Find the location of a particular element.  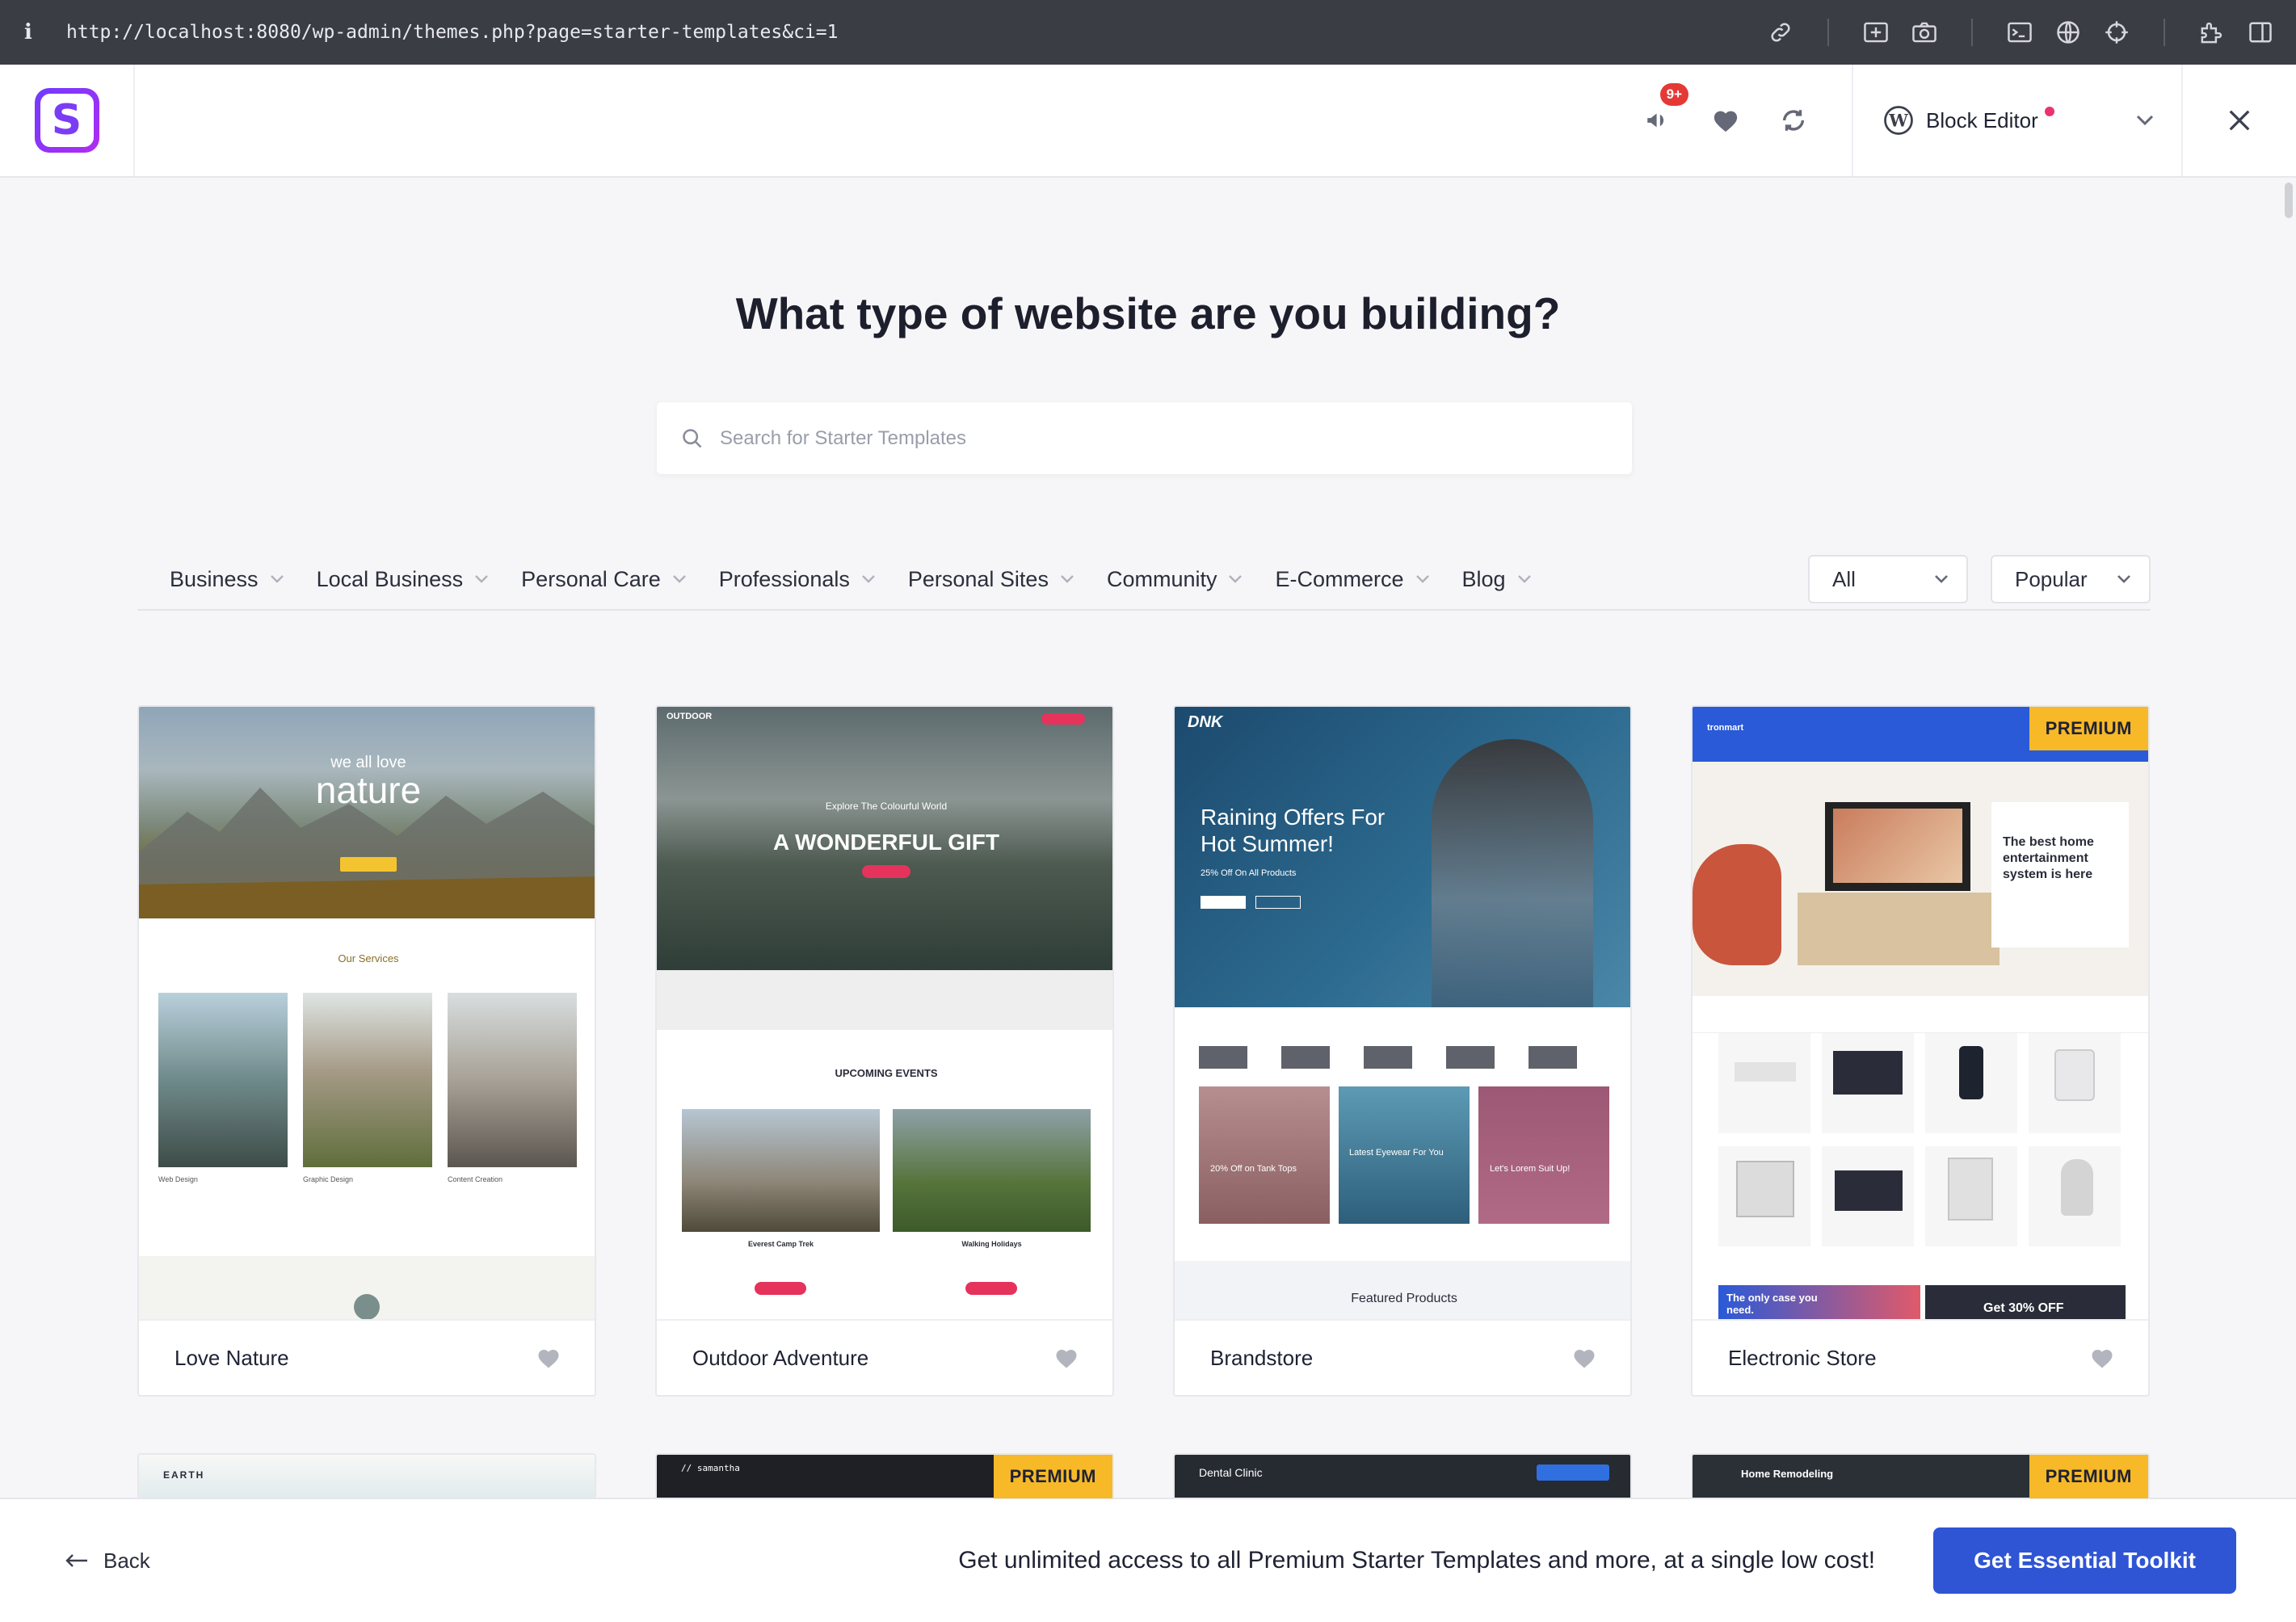

back-button: Back is located at coordinates (107, 1561).